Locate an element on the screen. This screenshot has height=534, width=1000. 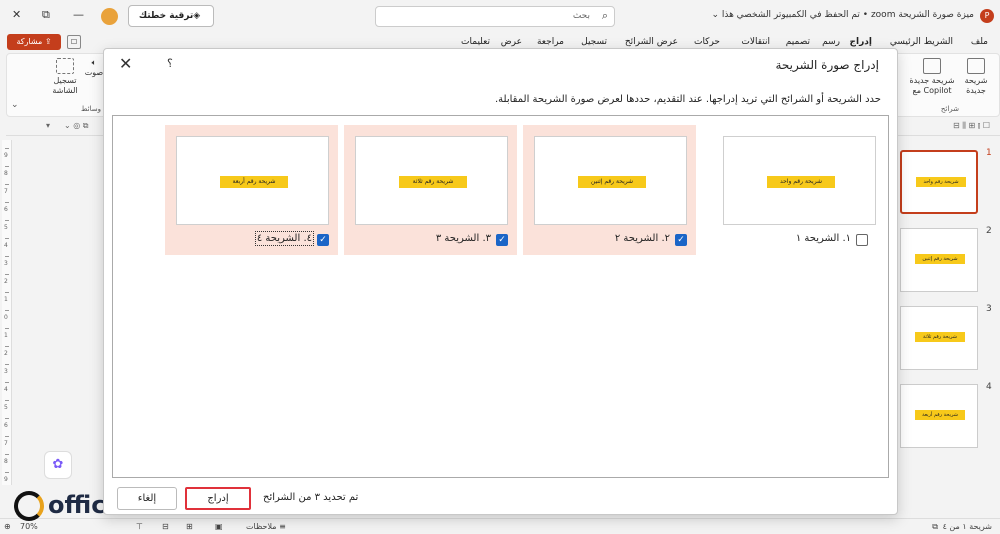
slide-card-3: شريحة رقم ثلاثة ✓ ٣. الشريحة ٣ is located at coordinates (430, 190).